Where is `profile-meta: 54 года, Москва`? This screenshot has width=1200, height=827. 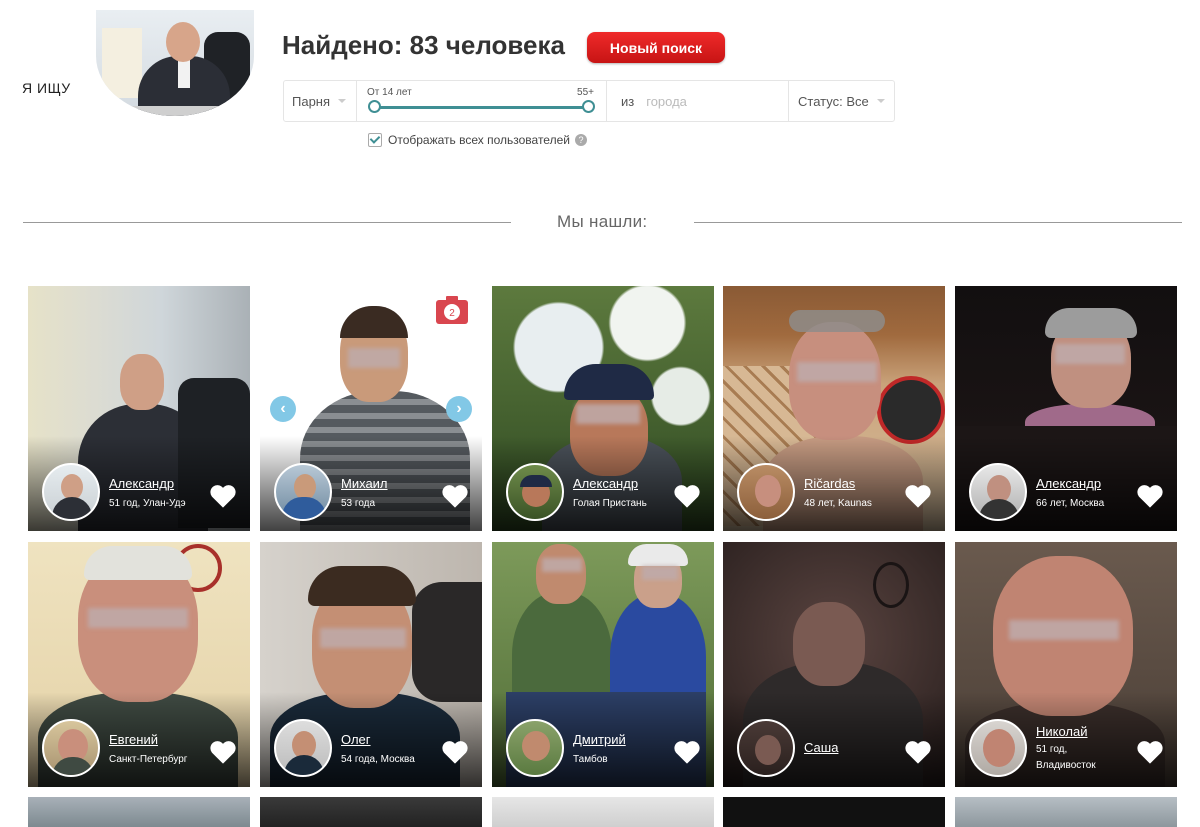
profile-meta: 54 года, Москва is located at coordinates (378, 759).